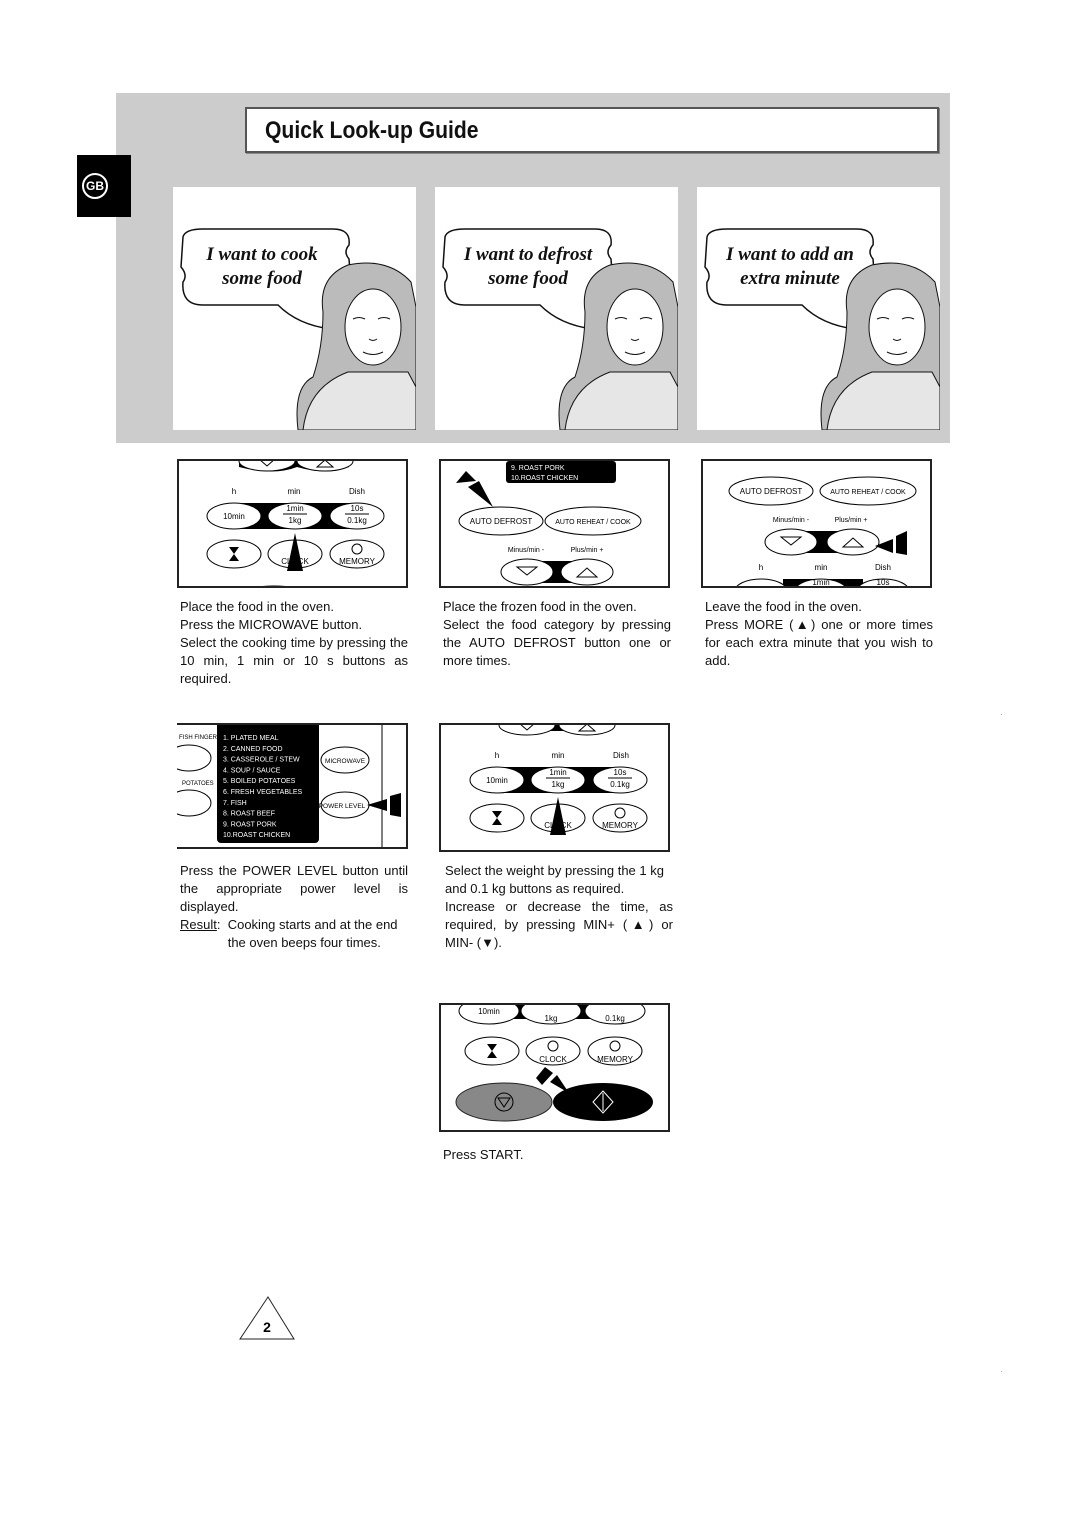  I want to click on page-number-marker: 2, so click(268, 1320).